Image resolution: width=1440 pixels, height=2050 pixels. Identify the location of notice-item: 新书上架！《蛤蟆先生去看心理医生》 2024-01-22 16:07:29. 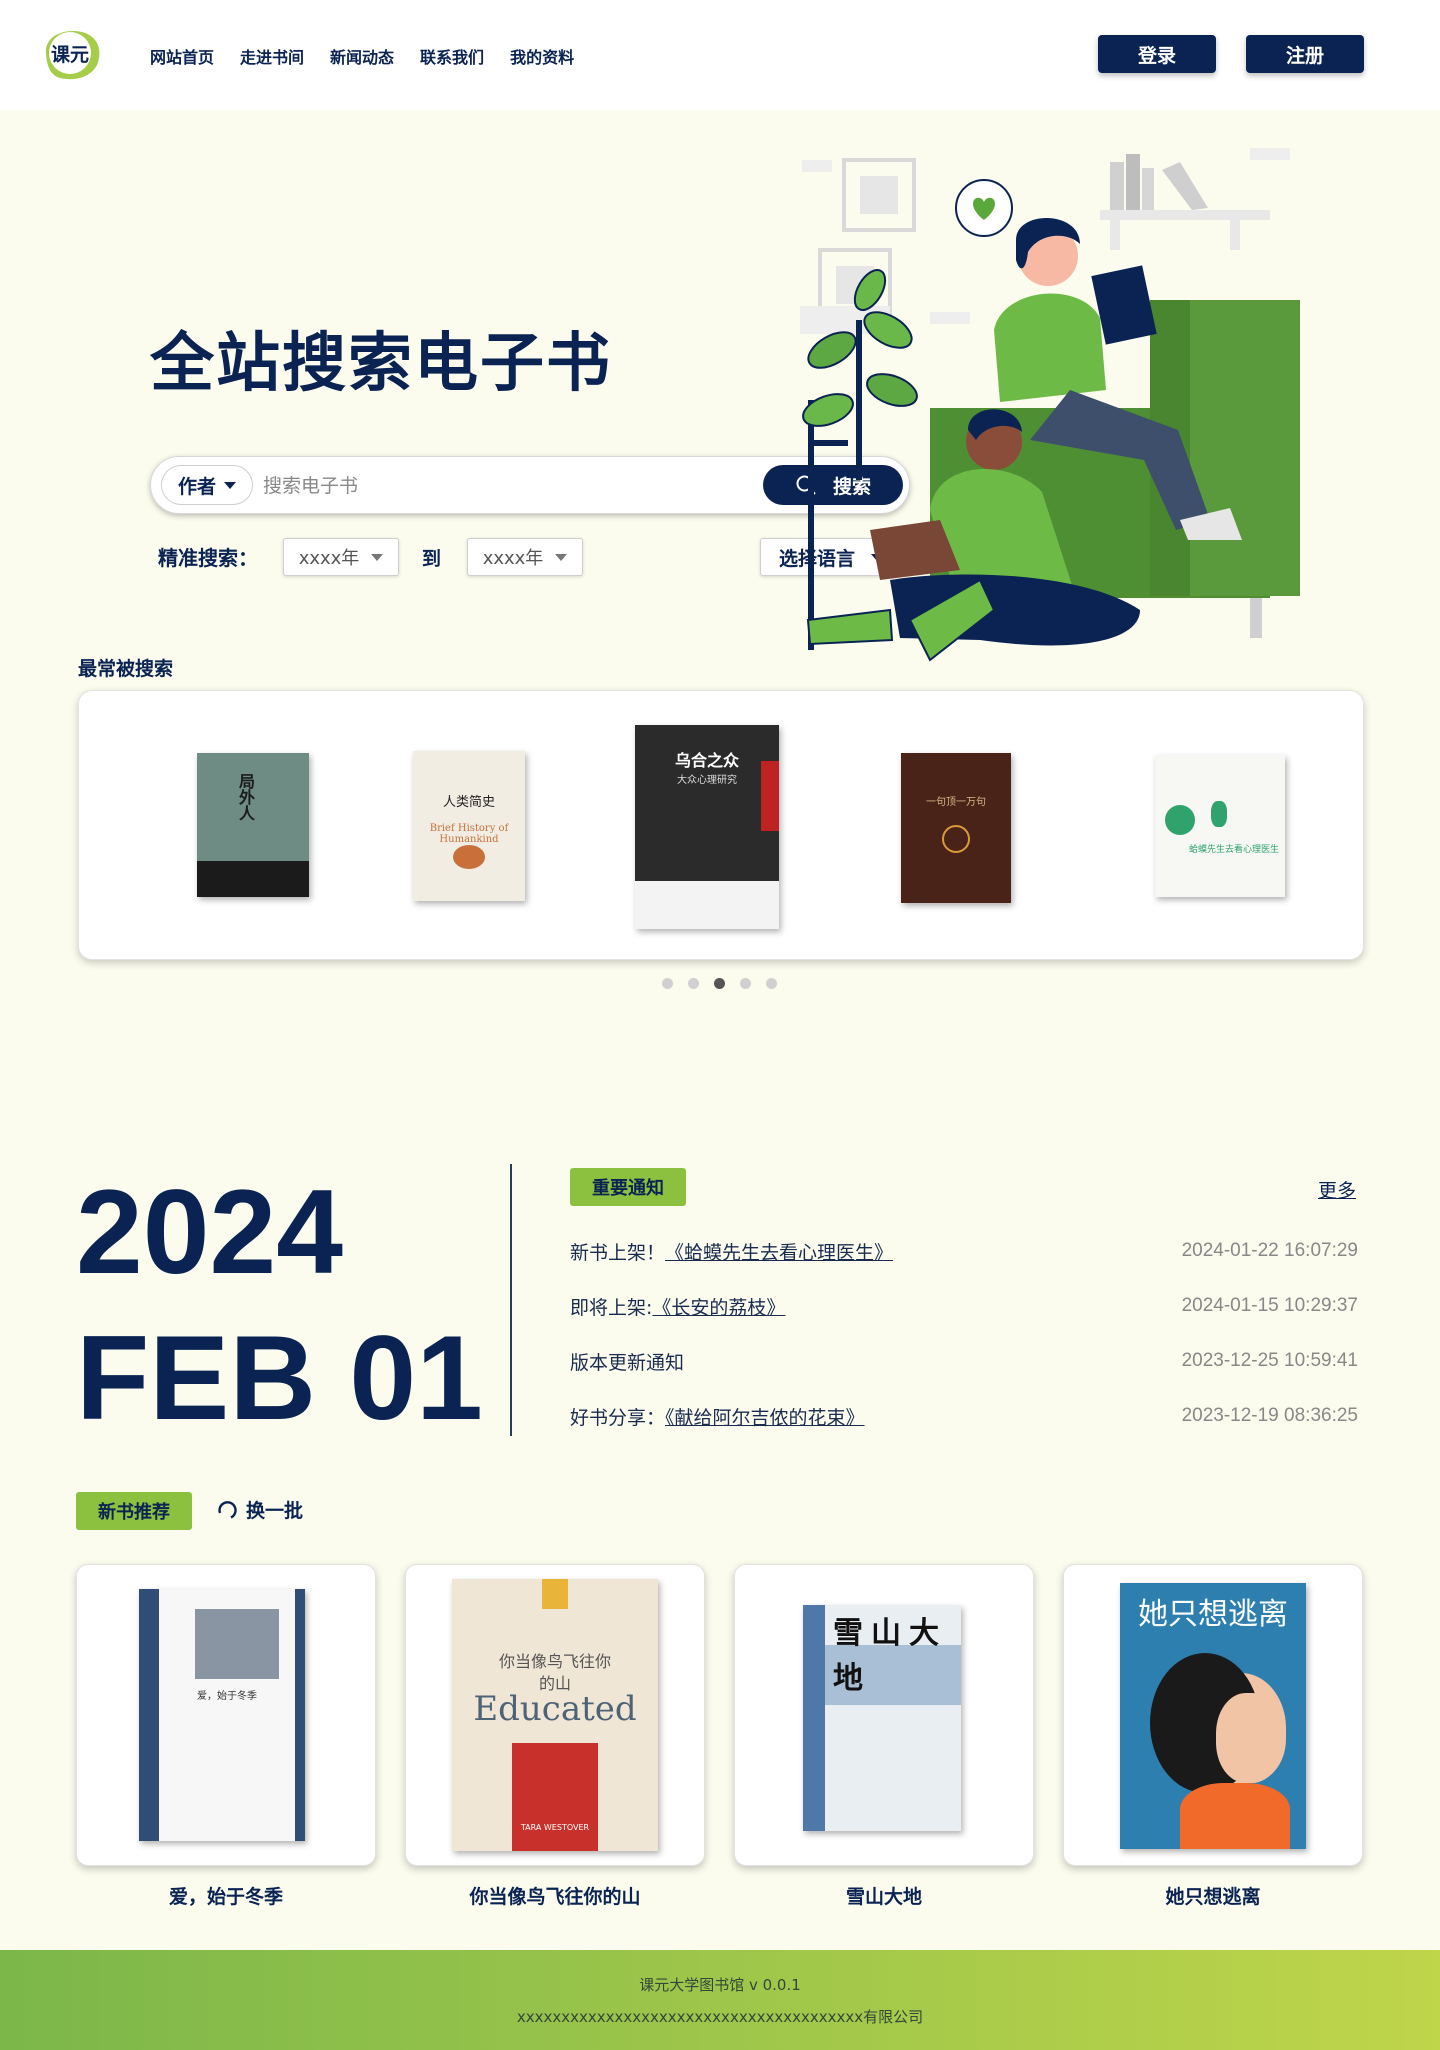
(965, 1253).